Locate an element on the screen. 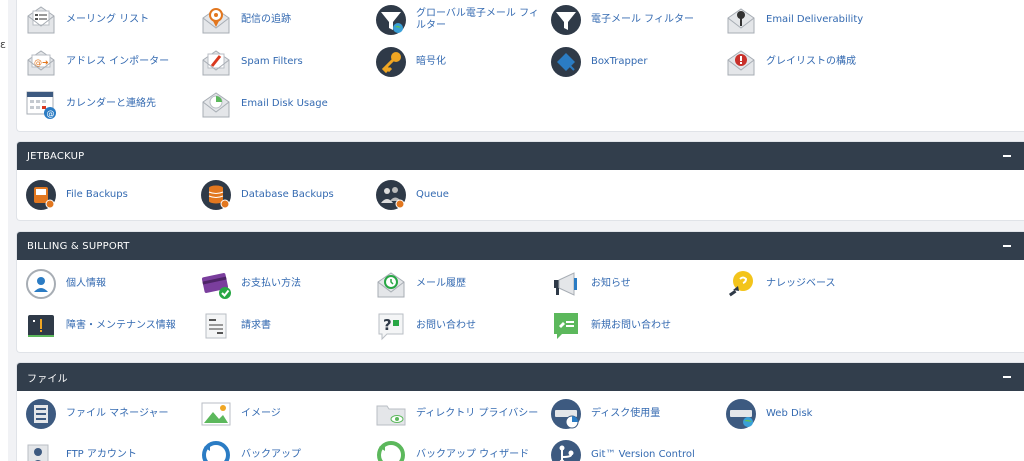  file-manager-icon is located at coordinates (41, 414).